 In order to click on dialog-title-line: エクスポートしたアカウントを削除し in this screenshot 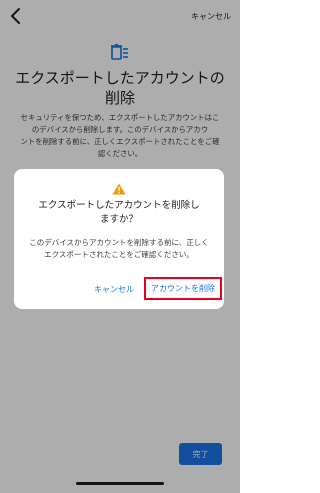, I will do `click(119, 205)`.